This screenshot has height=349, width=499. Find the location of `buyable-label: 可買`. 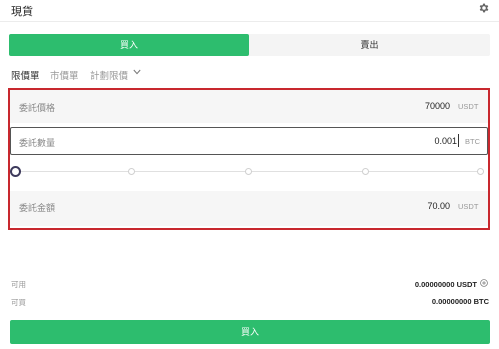

buyable-label: 可買 is located at coordinates (18, 302).